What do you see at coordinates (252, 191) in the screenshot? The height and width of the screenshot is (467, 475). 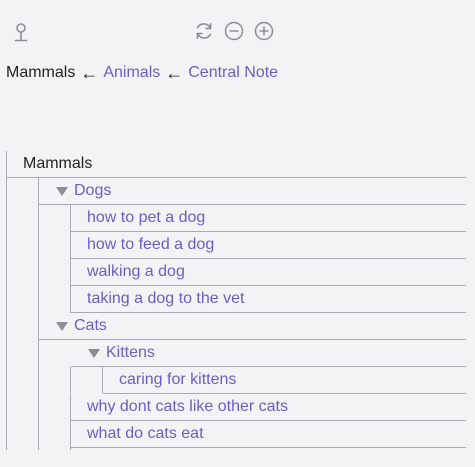 I see `tree-node-dogs: Dogs` at bounding box center [252, 191].